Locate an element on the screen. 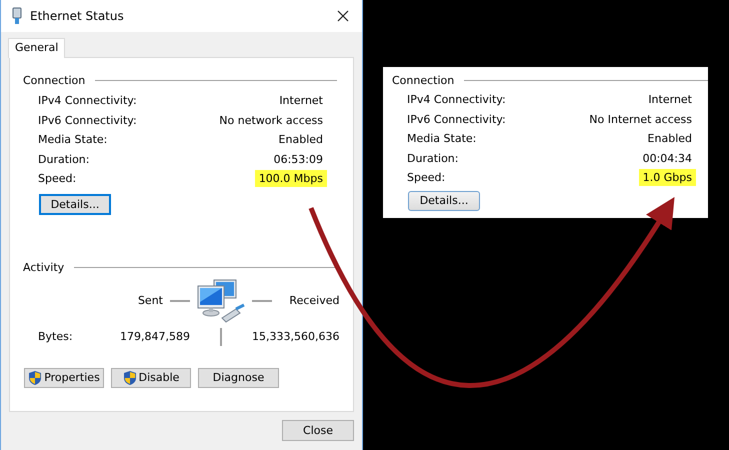 The image size is (729, 450). window-title: Ethernet Status is located at coordinates (77, 16).